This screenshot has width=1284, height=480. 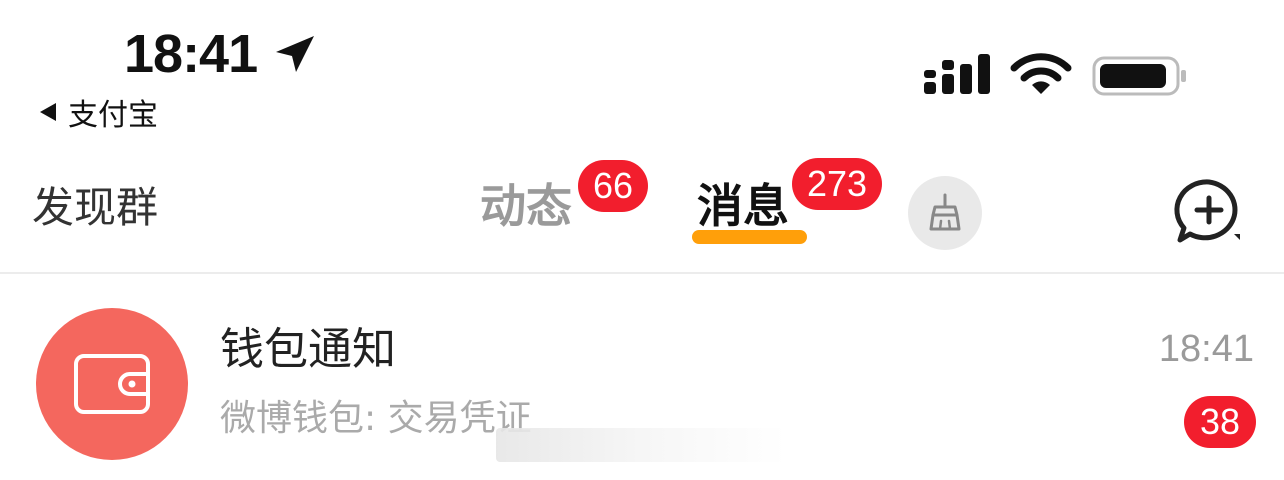 What do you see at coordinates (749, 237) in the screenshot?
I see `active-tab-indicator` at bounding box center [749, 237].